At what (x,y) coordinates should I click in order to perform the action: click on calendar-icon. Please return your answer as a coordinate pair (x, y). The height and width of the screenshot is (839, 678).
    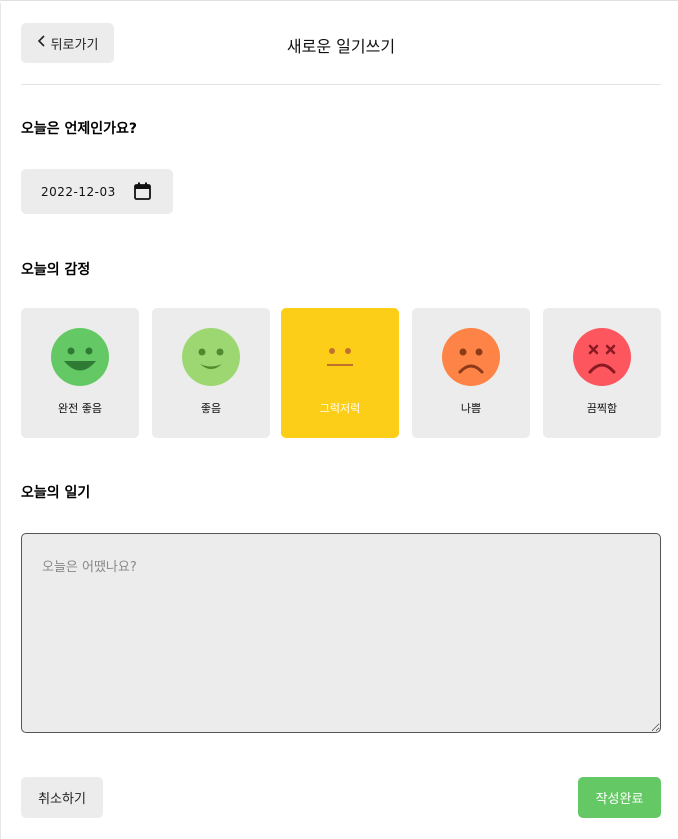
    Looking at the image, I should click on (142, 191).